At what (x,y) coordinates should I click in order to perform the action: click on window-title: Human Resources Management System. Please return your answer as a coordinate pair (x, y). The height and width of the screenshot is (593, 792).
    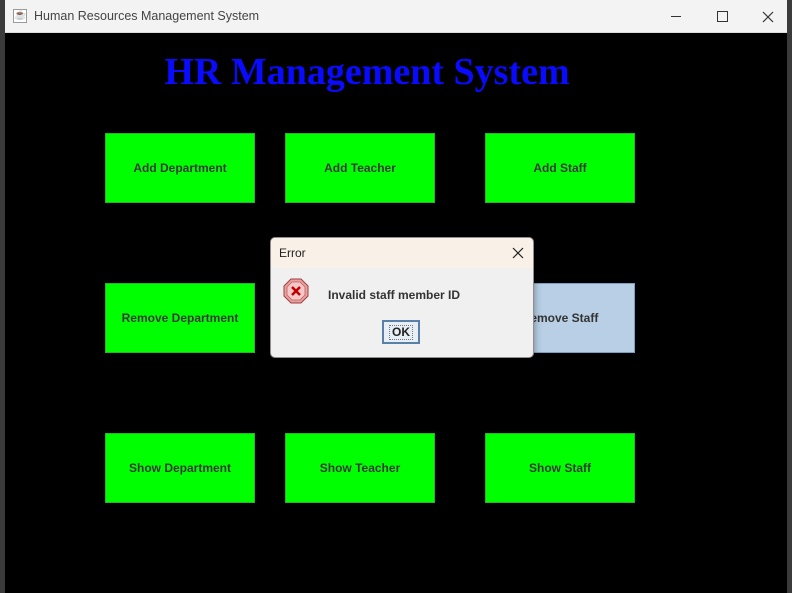
    Looking at the image, I should click on (147, 16).